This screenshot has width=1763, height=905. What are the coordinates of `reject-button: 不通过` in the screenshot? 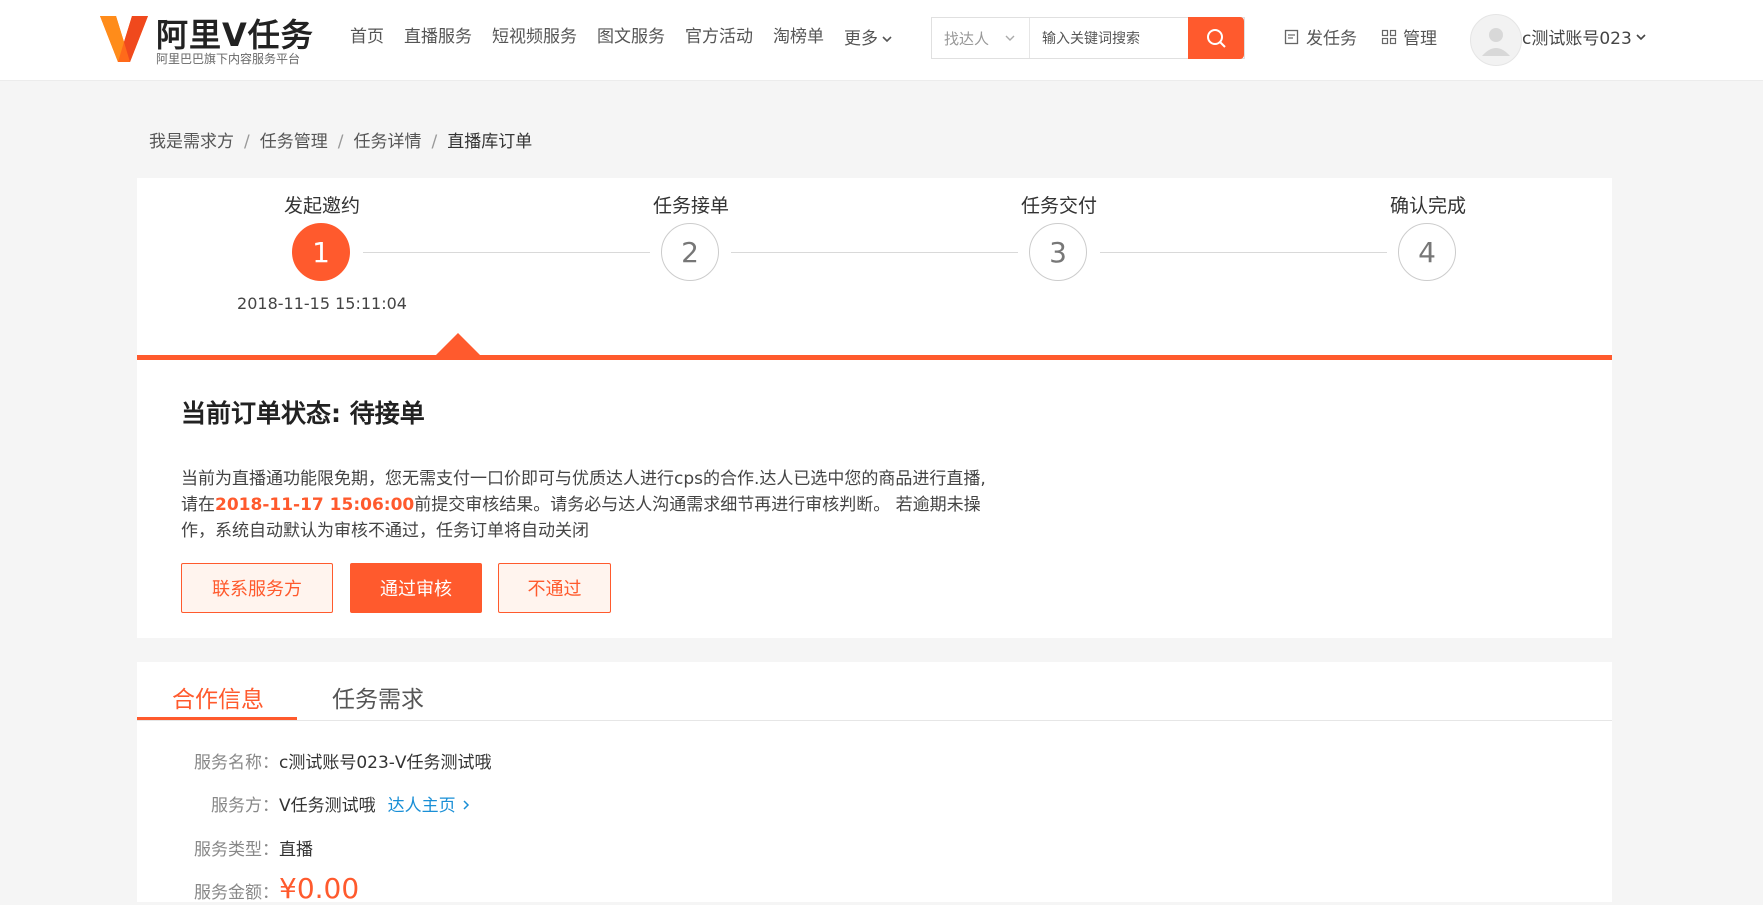 It's located at (554, 588).